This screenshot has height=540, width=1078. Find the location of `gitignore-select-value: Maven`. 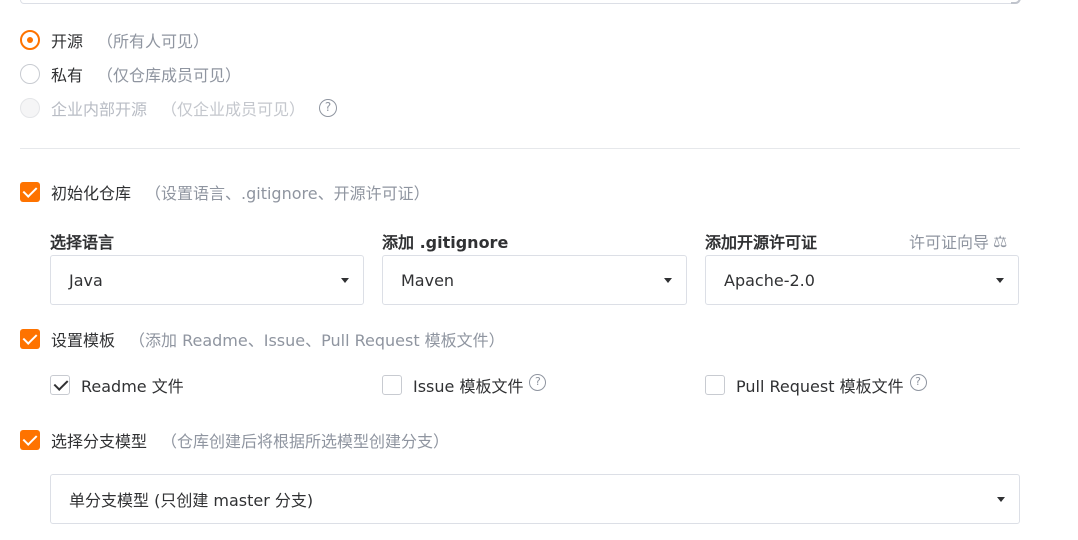

gitignore-select-value: Maven is located at coordinates (428, 280).